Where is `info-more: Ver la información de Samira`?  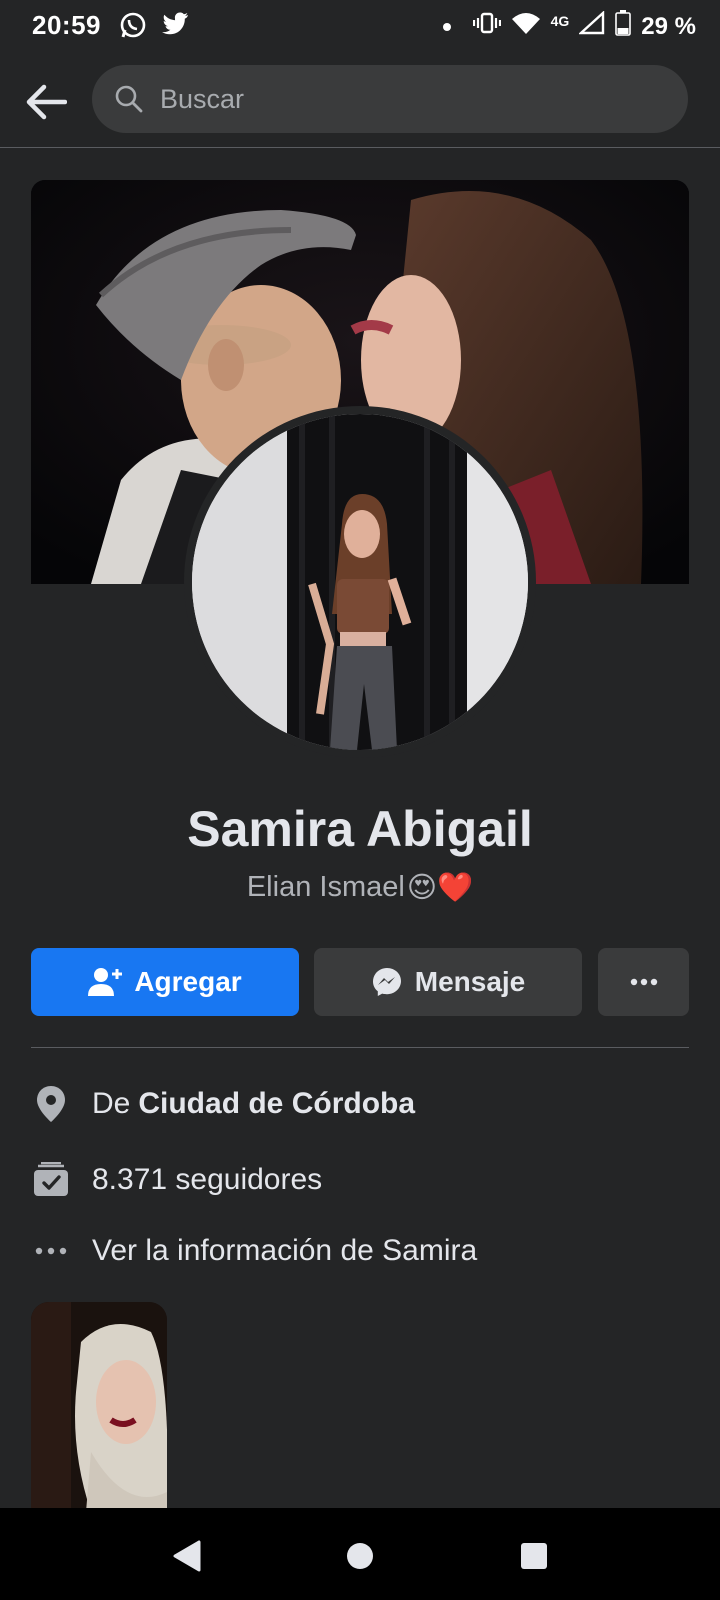 info-more: Ver la información de Samira is located at coordinates (360, 1251).